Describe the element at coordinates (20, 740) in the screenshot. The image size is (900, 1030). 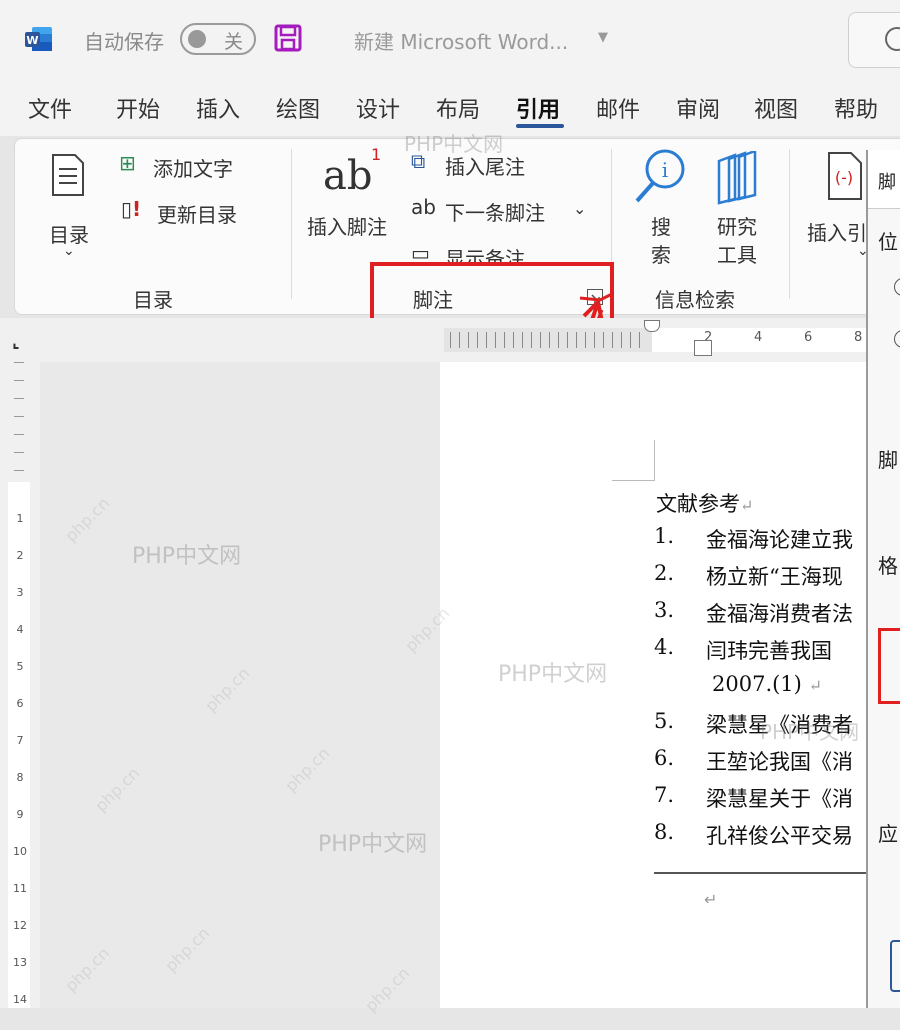
I see `ruler-number: 7` at that location.